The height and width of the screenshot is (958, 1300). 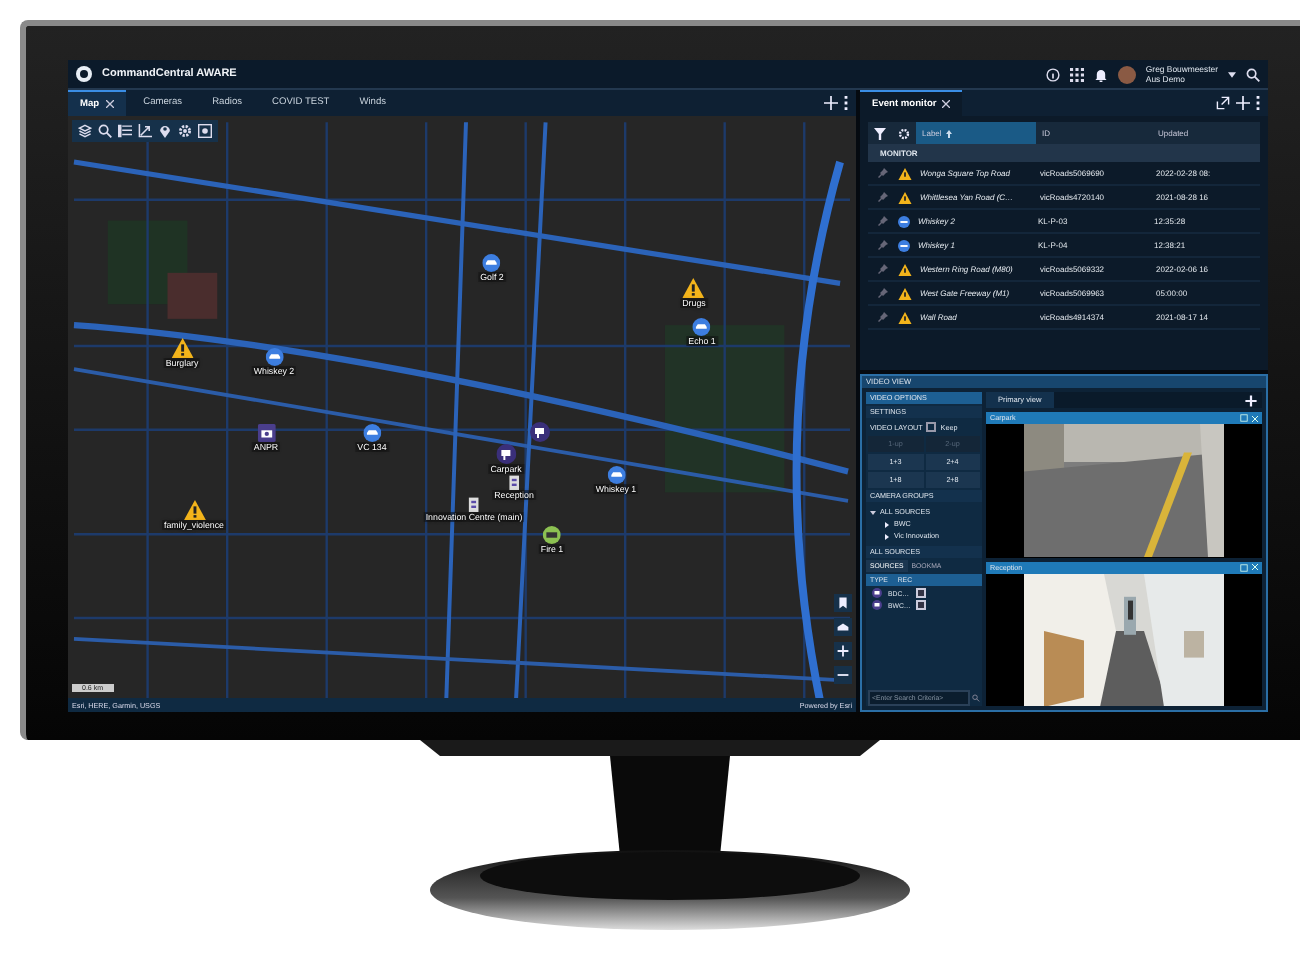 What do you see at coordinates (205, 131) in the screenshot?
I see `target-icon` at bounding box center [205, 131].